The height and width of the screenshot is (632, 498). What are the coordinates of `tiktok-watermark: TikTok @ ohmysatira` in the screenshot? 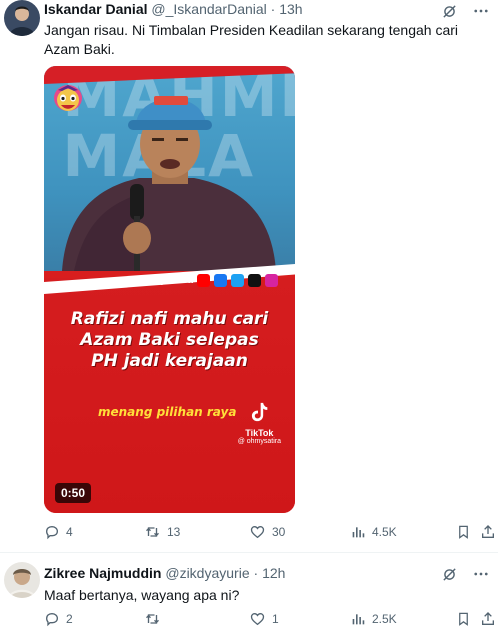 It's located at (259, 423).